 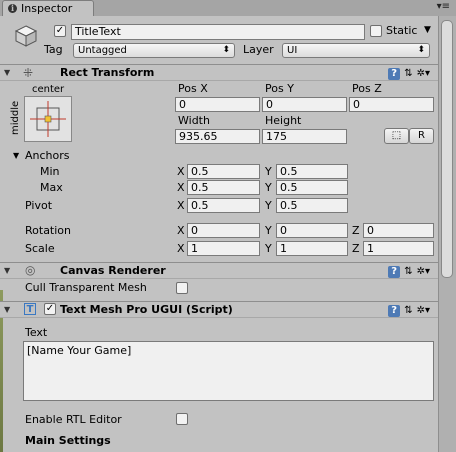 I want to click on layer-dropdown: UI ⬍, so click(x=356, y=50).